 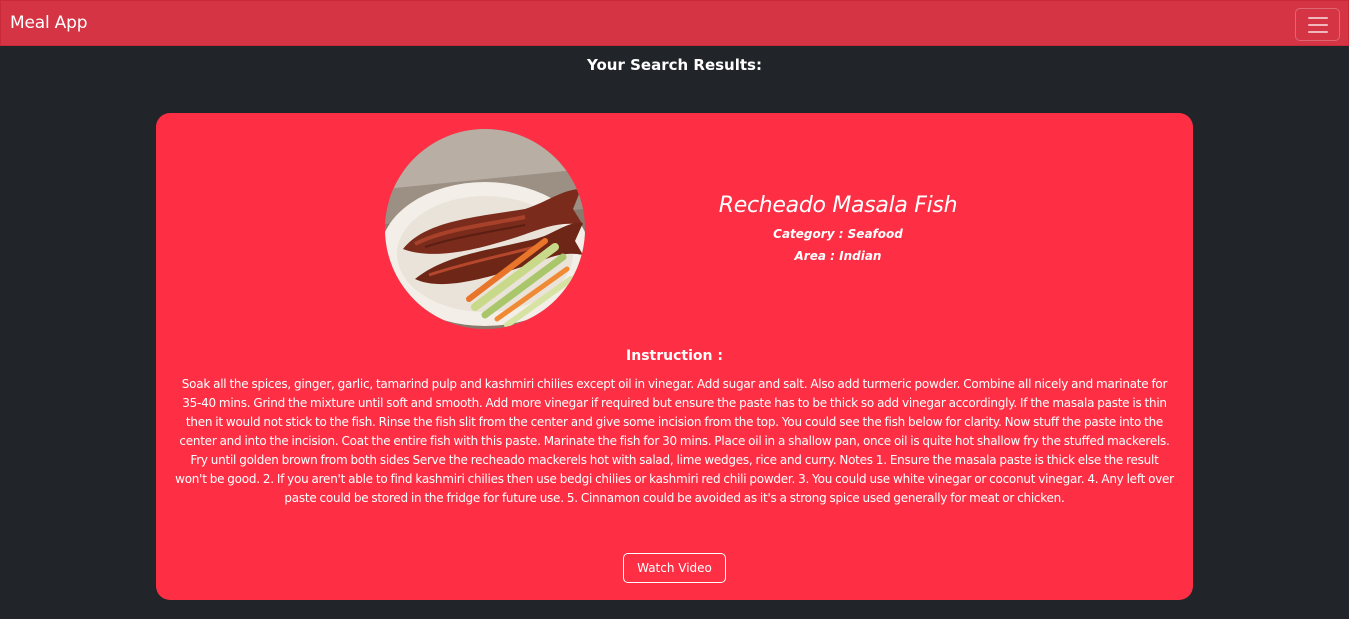 I want to click on search-results-heading: Your Search Results:, so click(x=674, y=65).